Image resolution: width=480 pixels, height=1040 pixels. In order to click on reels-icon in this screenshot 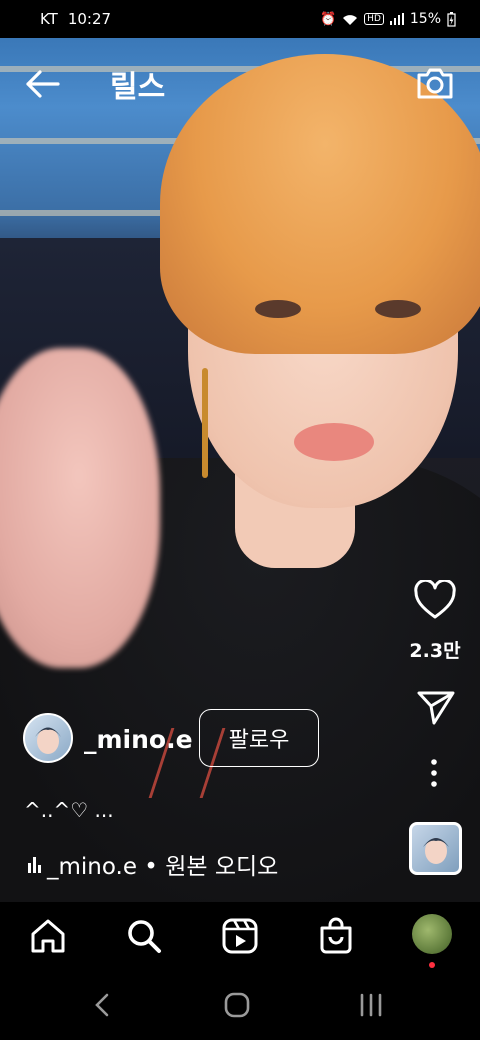, I will do `click(240, 936)`.